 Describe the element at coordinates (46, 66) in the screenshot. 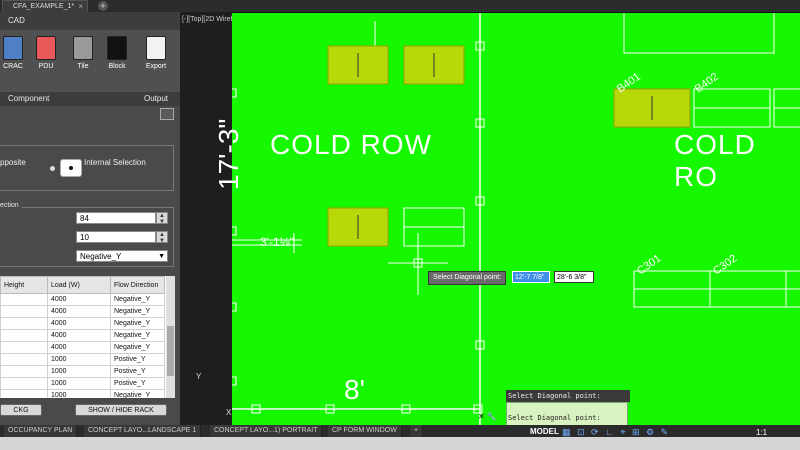

I see `pdu-label: PDU` at that location.